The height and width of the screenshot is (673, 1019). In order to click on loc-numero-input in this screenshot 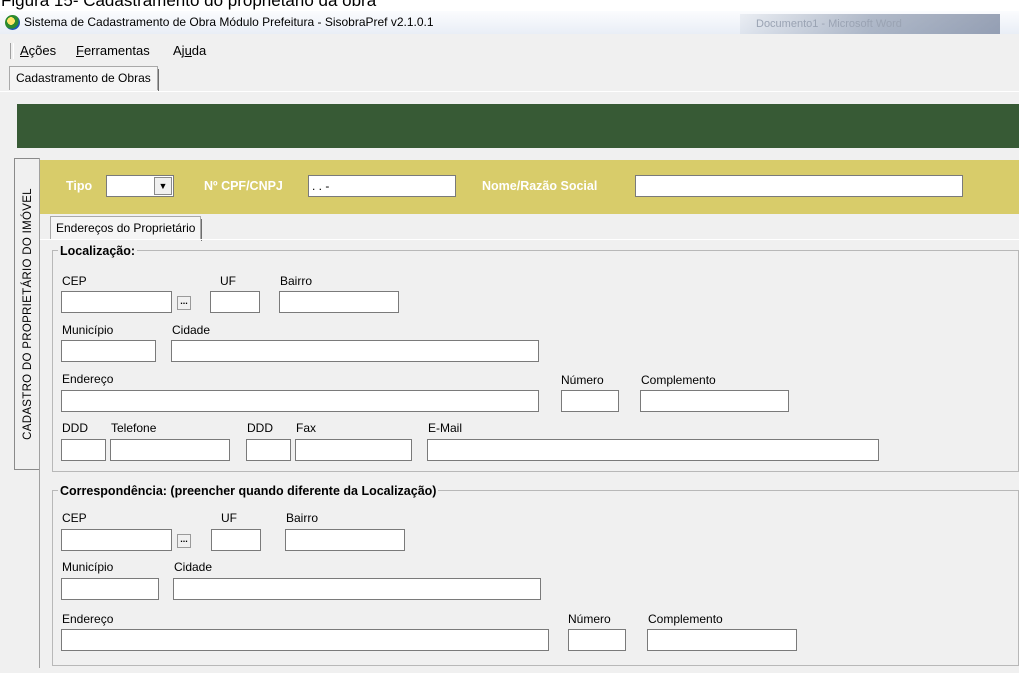, I will do `click(590, 401)`.